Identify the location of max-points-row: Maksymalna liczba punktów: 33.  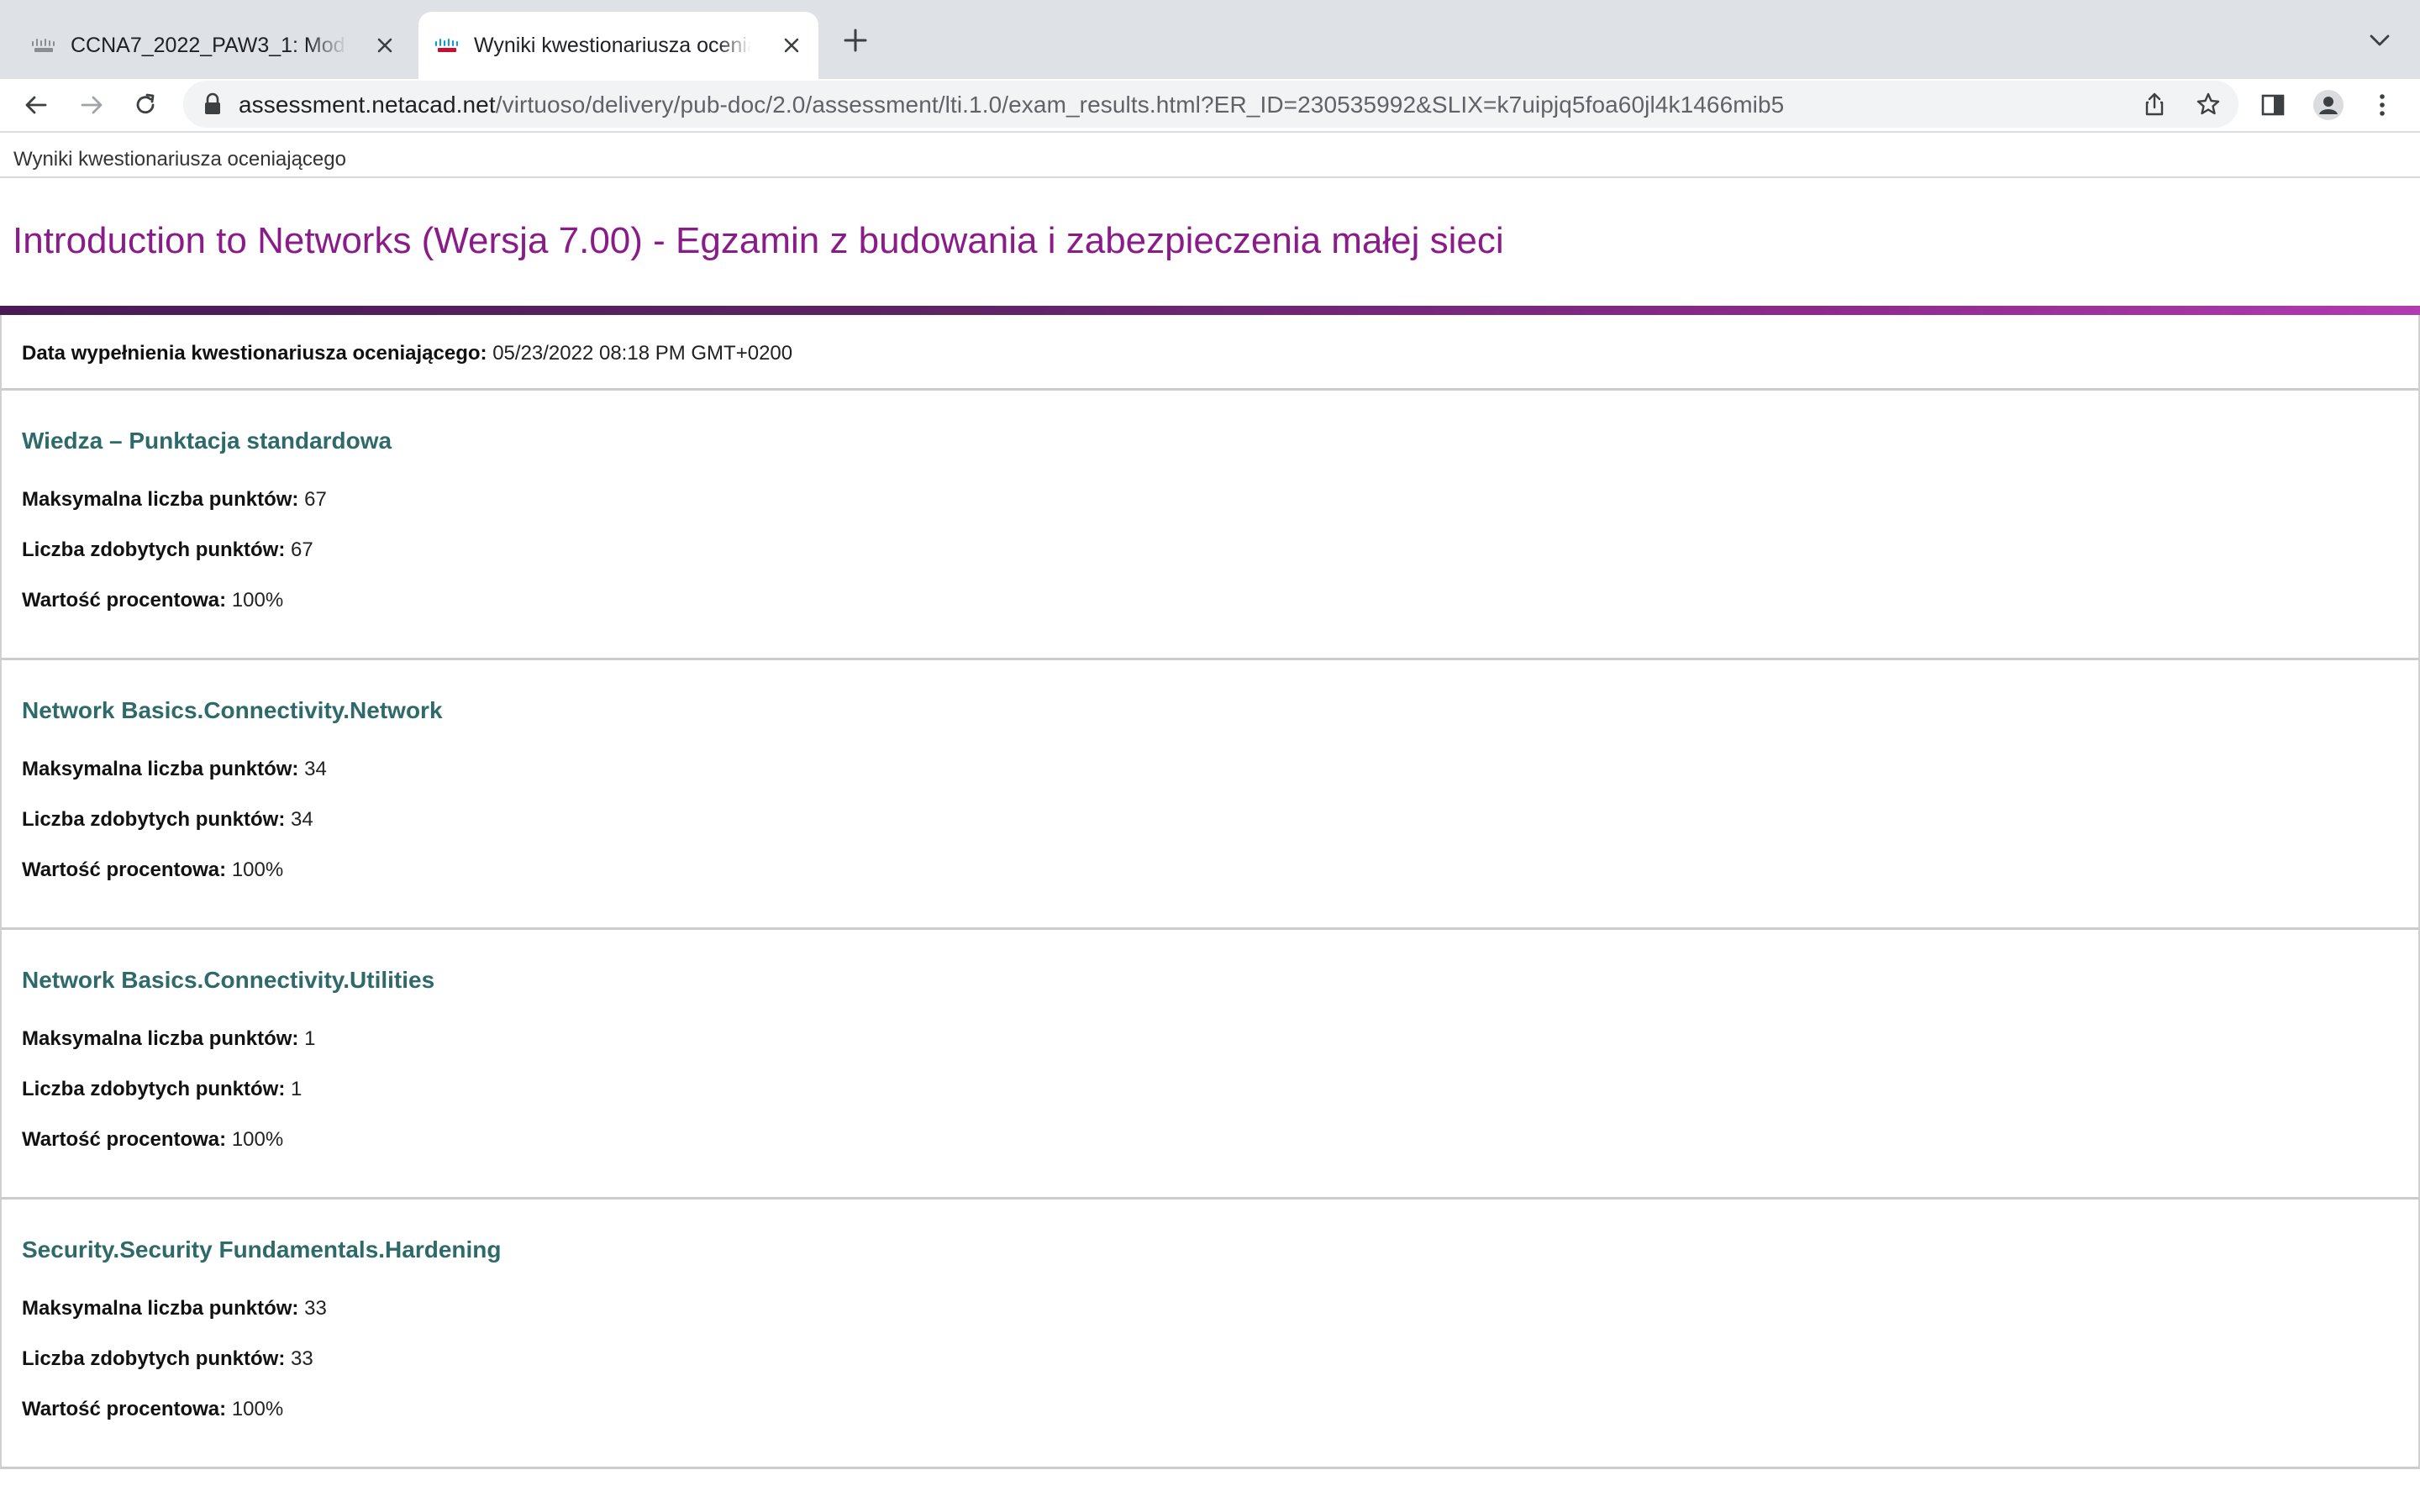
(174, 1308).